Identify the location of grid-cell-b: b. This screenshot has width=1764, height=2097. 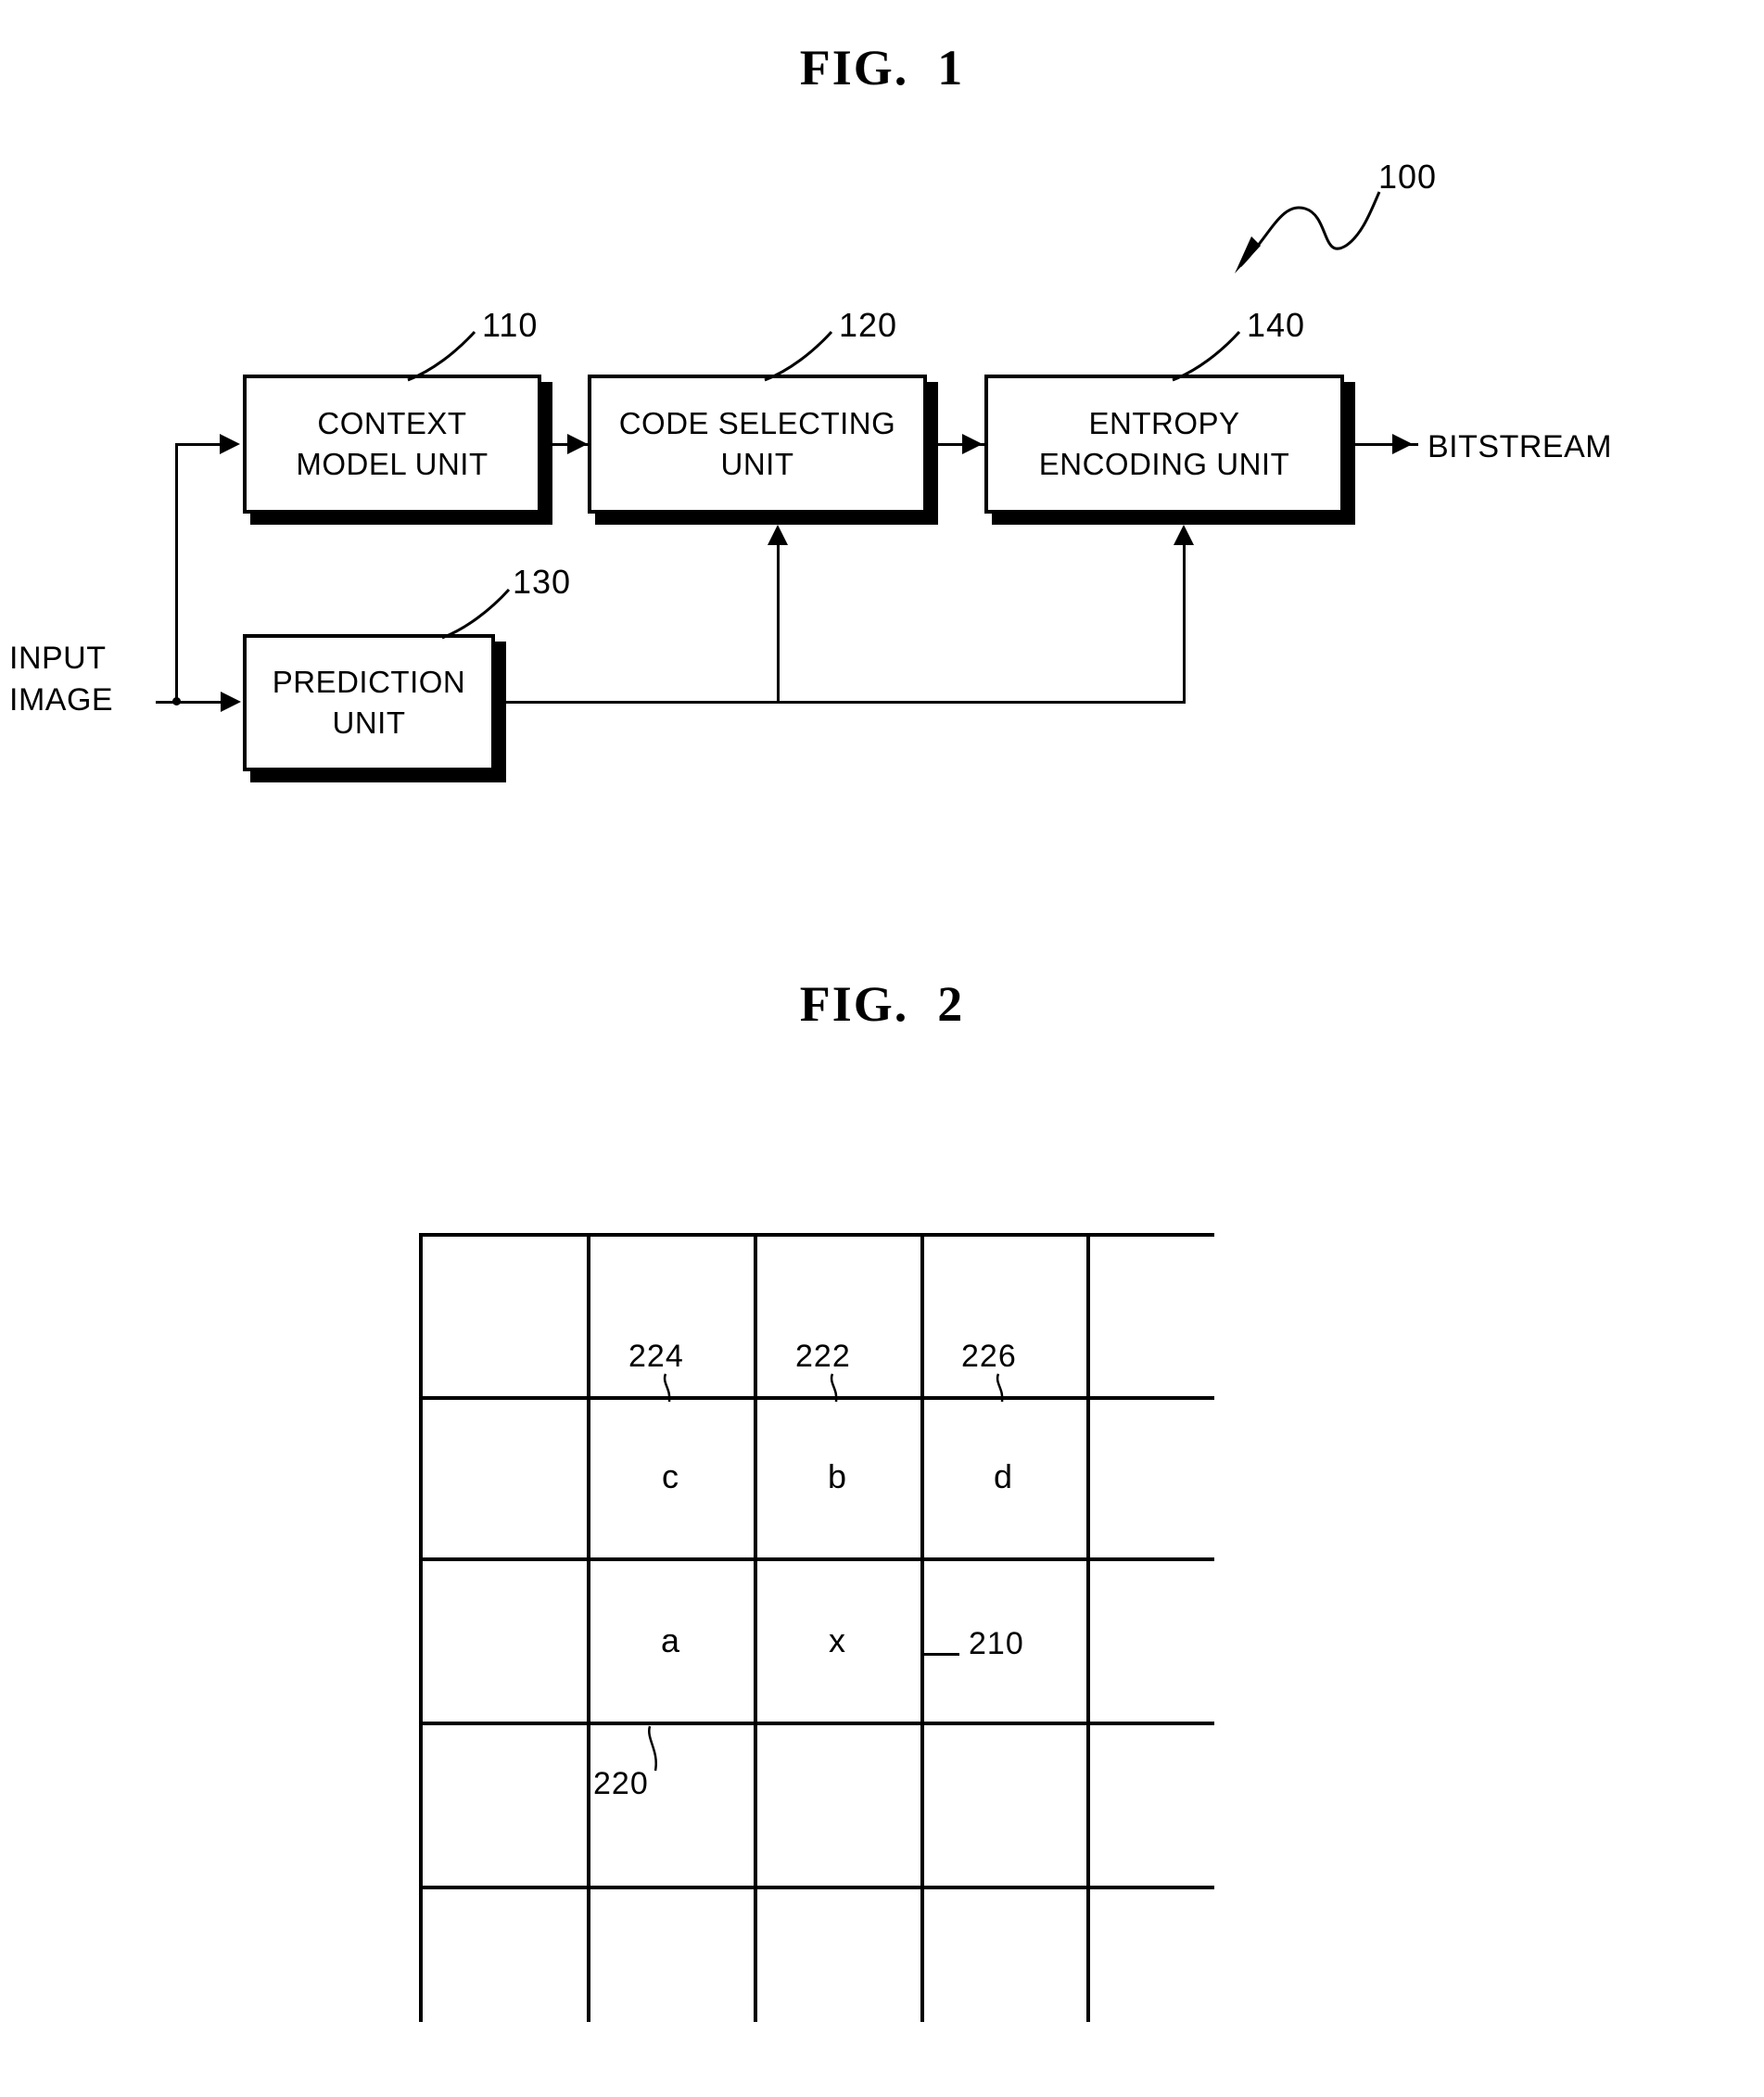
(837, 1476).